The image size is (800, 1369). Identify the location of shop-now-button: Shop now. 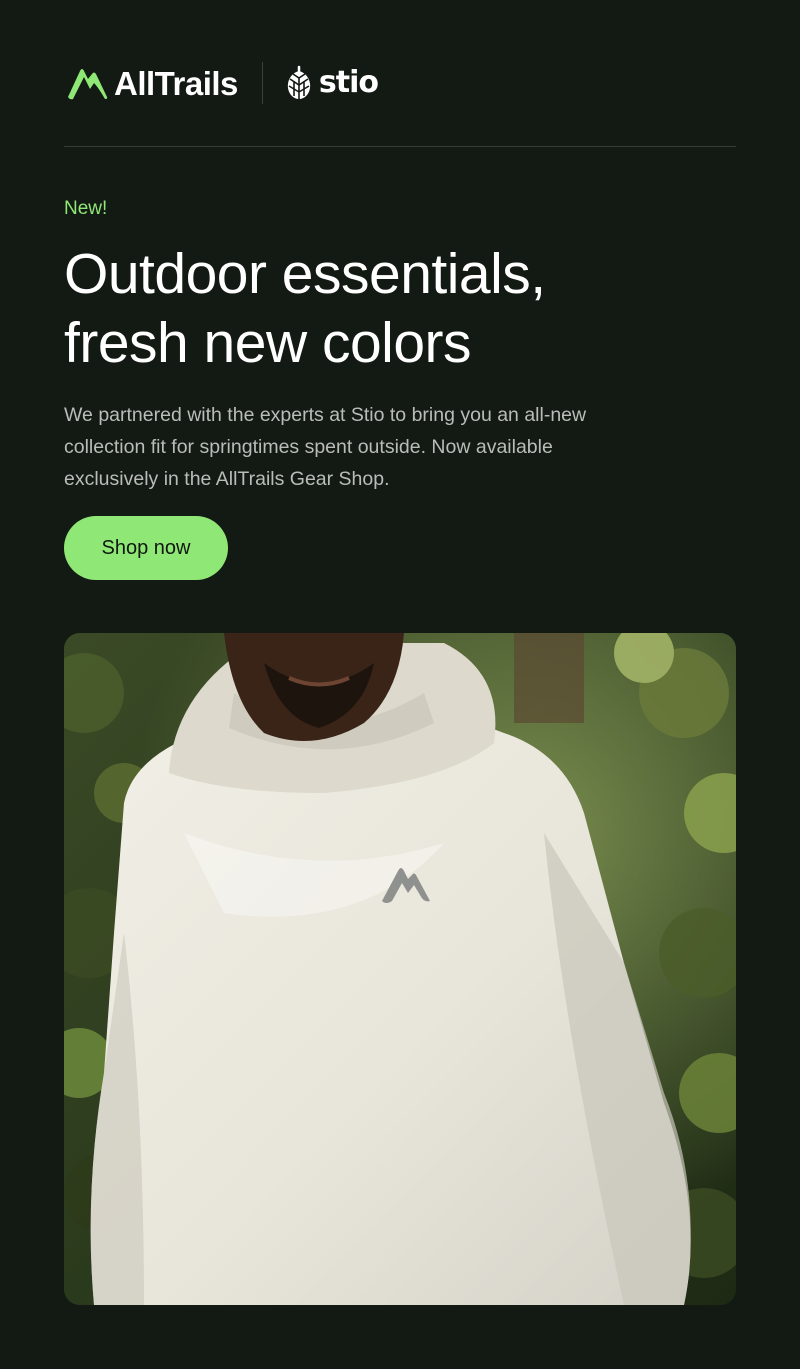
(146, 548).